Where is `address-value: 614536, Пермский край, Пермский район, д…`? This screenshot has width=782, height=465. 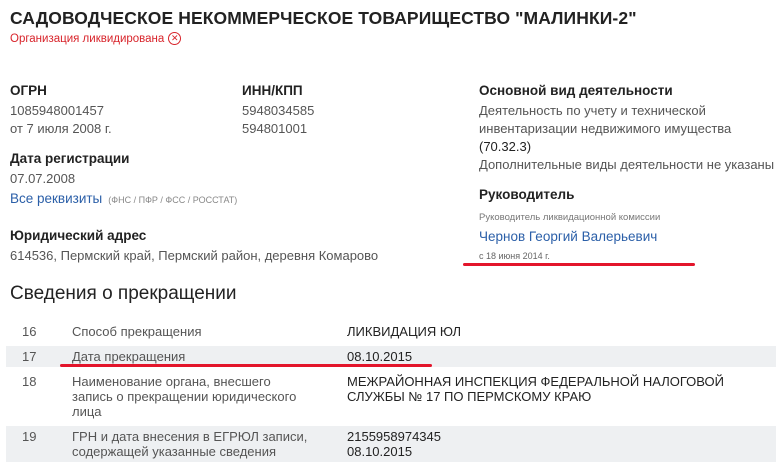
address-value: 614536, Пермский край, Пермский район, д… is located at coordinates (194, 255).